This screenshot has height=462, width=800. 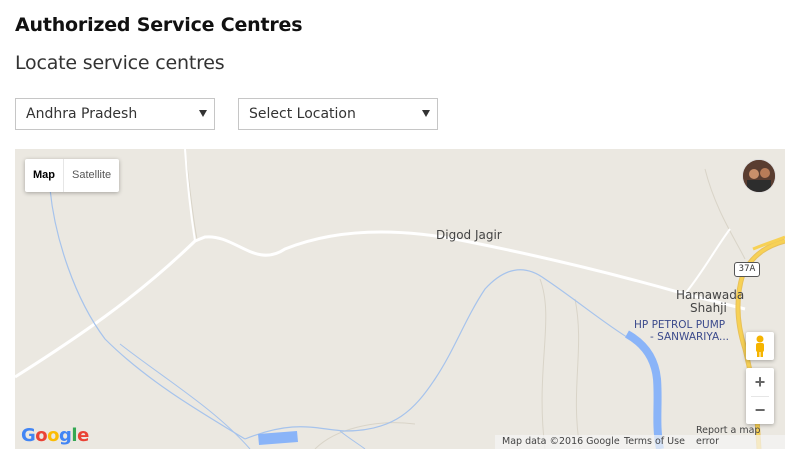 I want to click on street-view-pegman-button, so click(x=760, y=346).